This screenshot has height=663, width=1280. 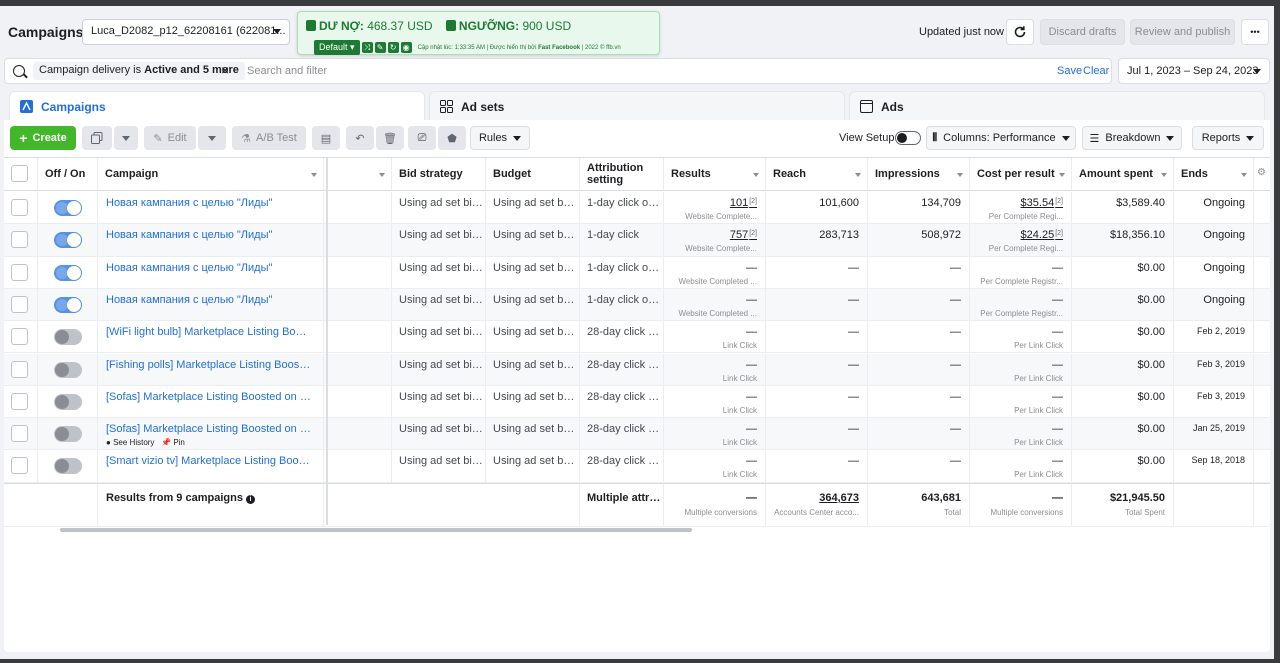 I want to click on save-filter-link: Save, so click(x=1069, y=71).